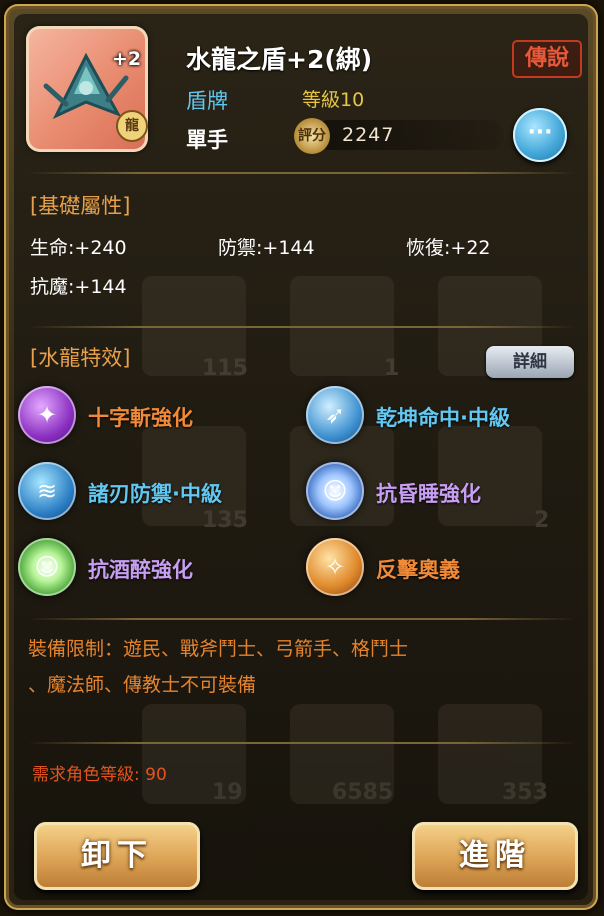  I want to click on purple-slash-icon: ✦, so click(47, 415).